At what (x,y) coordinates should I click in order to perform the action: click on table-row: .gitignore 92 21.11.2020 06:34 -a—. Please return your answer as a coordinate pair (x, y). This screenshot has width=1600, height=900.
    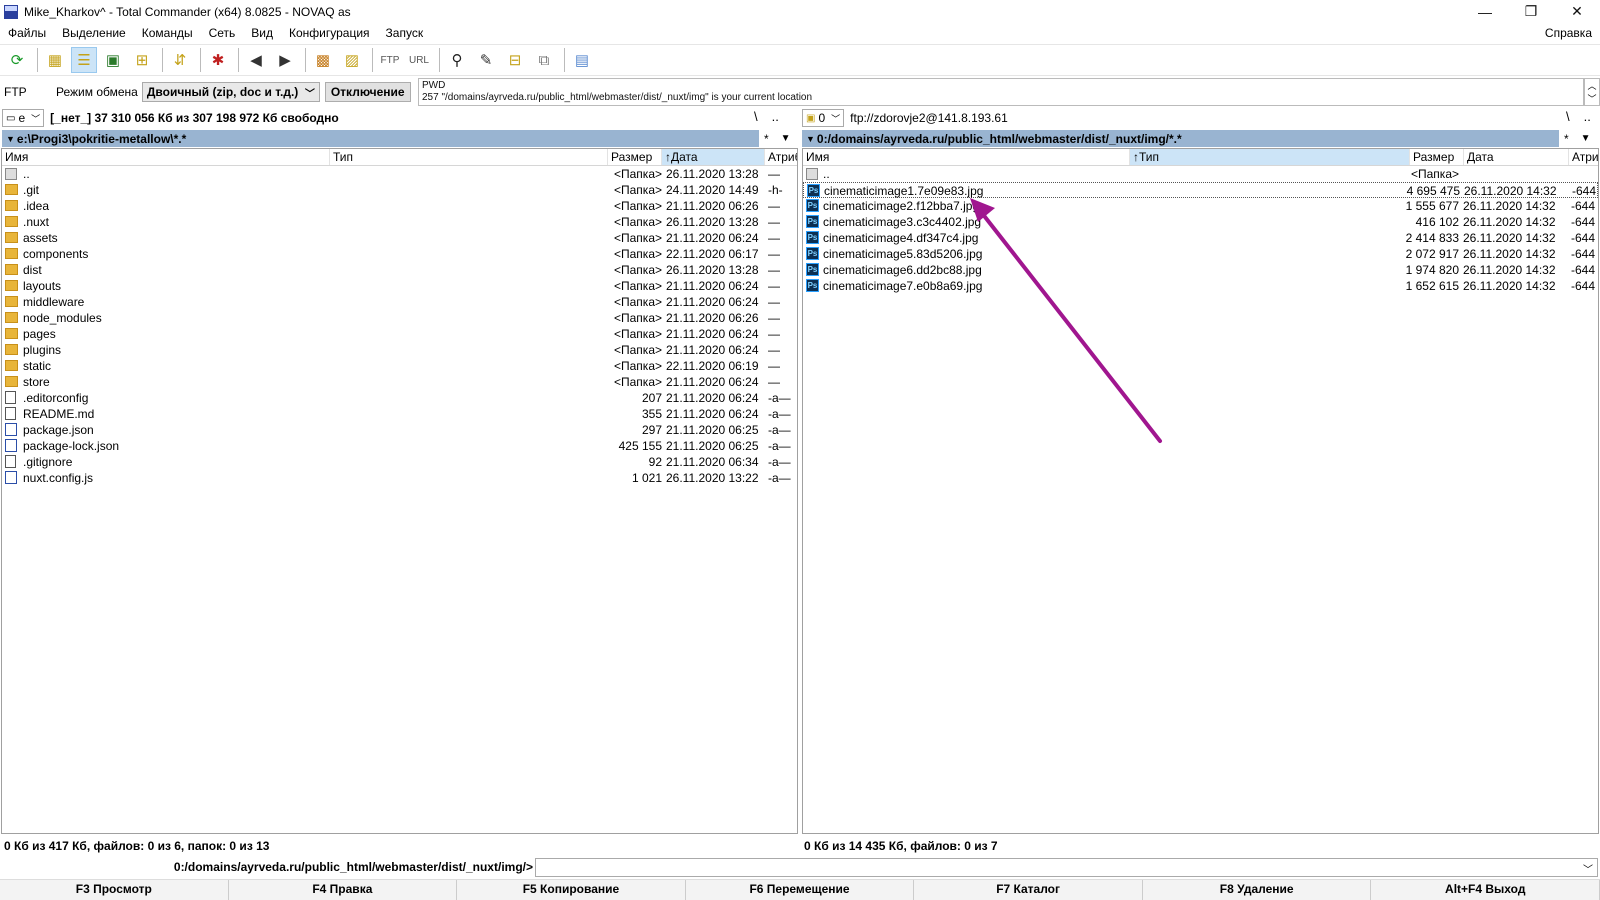
    Looking at the image, I should click on (399, 462).